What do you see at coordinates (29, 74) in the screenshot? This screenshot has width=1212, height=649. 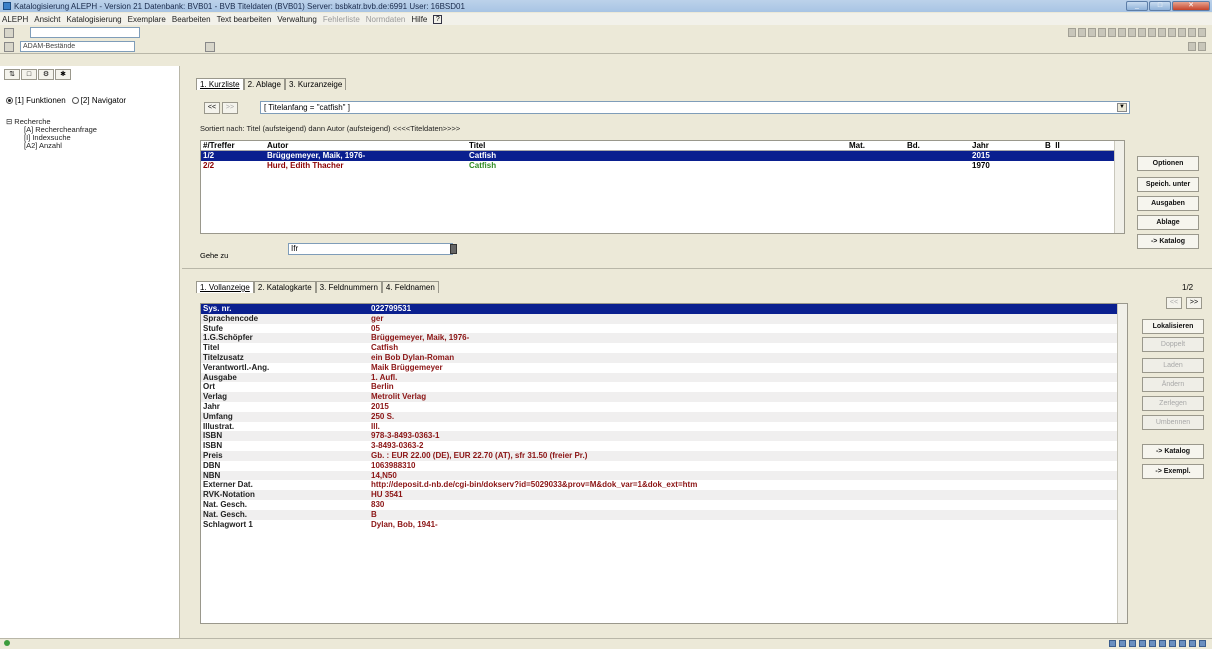 I see `tab-docs: □` at bounding box center [29, 74].